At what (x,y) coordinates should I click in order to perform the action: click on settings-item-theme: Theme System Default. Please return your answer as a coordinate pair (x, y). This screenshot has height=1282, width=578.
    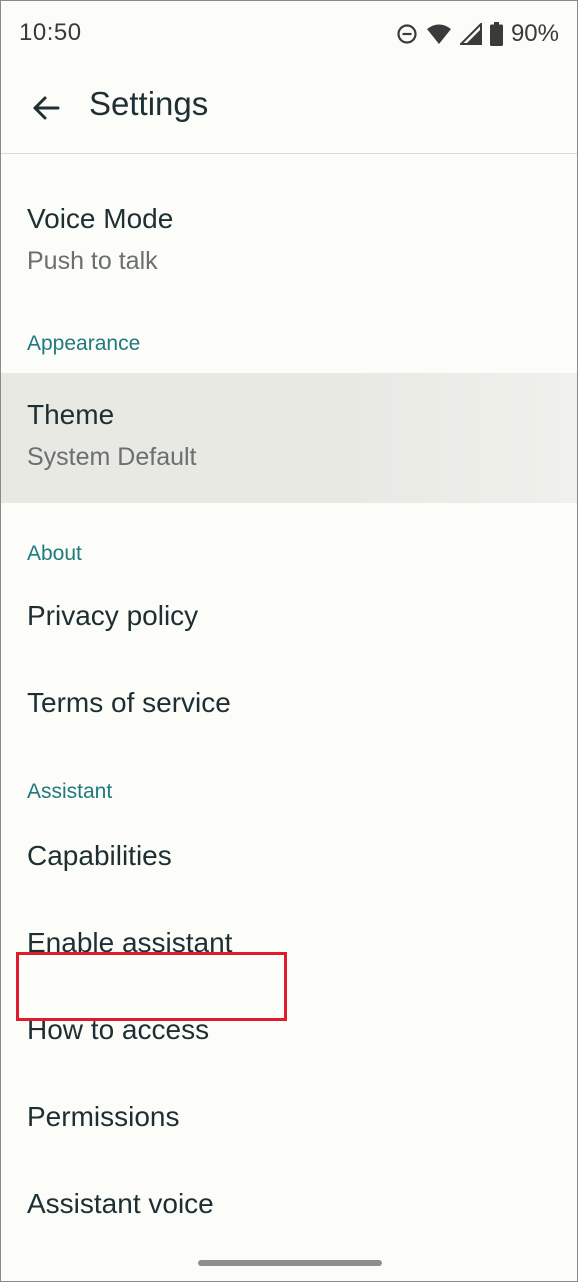
    Looking at the image, I should click on (289, 438).